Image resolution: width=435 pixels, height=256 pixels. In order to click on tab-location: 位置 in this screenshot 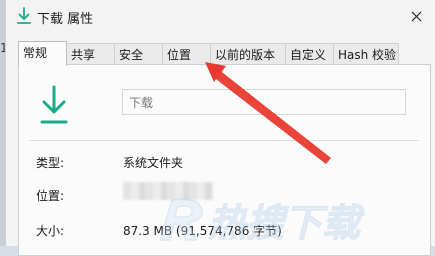, I will do `click(186, 54)`.